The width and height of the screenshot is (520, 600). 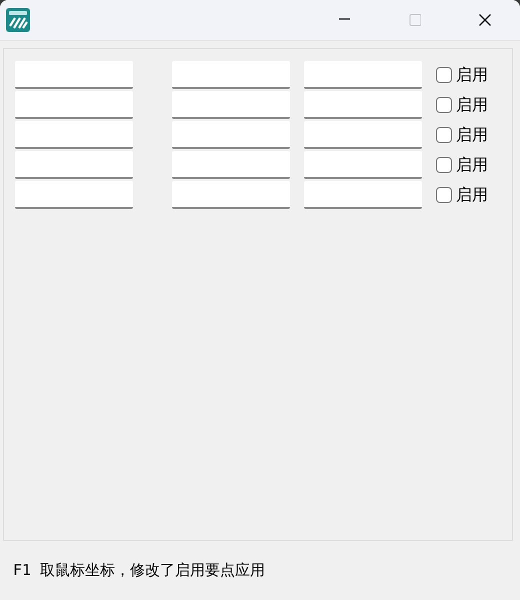 I want to click on app-icon, so click(x=18, y=20).